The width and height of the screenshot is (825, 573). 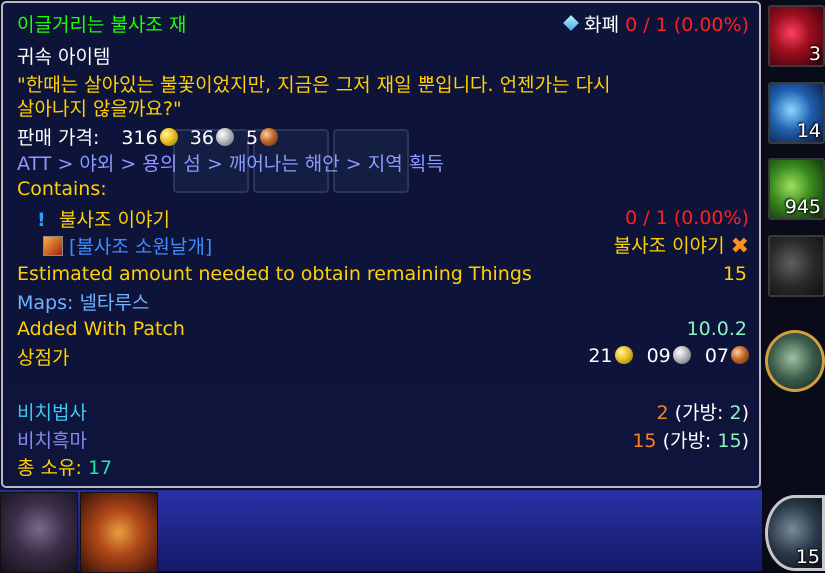 I want to click on sell-gold: 316, so click(x=139, y=138).